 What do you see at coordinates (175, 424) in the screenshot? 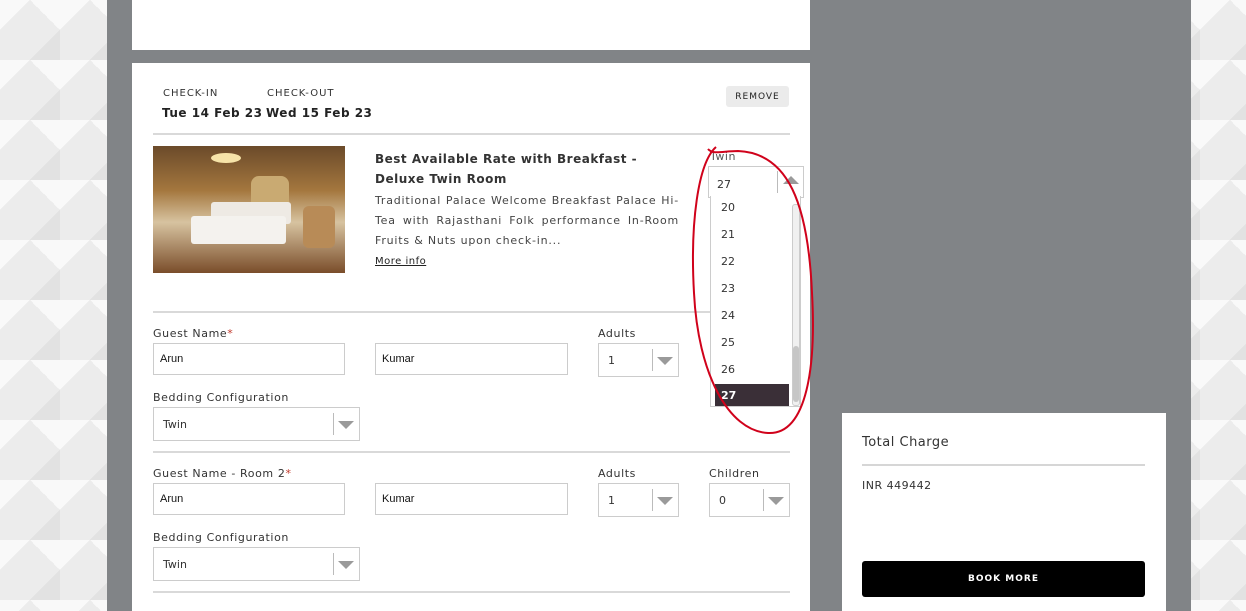
I see `bedding-value: Twin` at bounding box center [175, 424].